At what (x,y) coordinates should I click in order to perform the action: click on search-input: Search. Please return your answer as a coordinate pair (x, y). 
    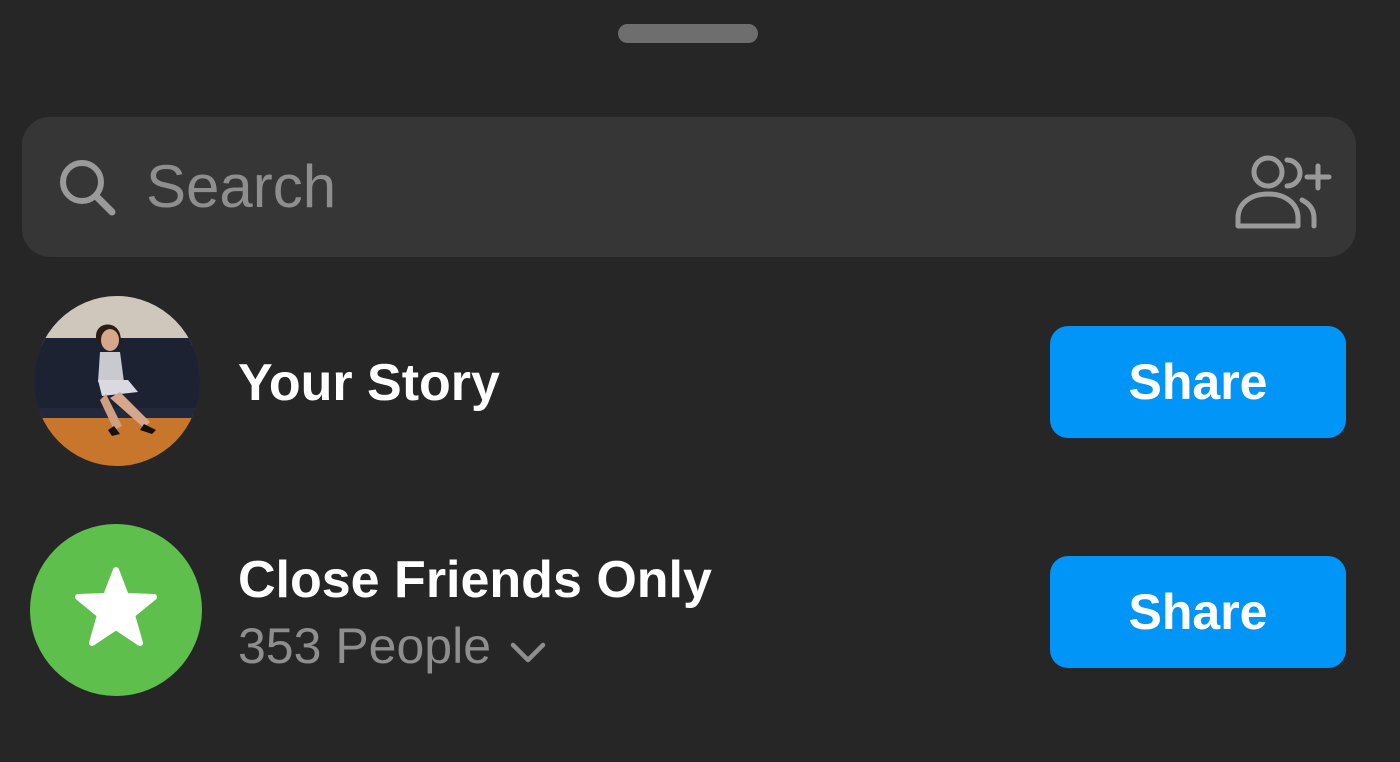
    Looking at the image, I should click on (676, 187).